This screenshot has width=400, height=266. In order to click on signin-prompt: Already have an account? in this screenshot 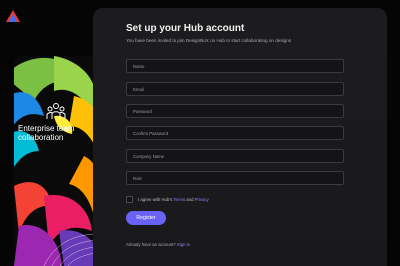, I will do `click(151, 244)`.